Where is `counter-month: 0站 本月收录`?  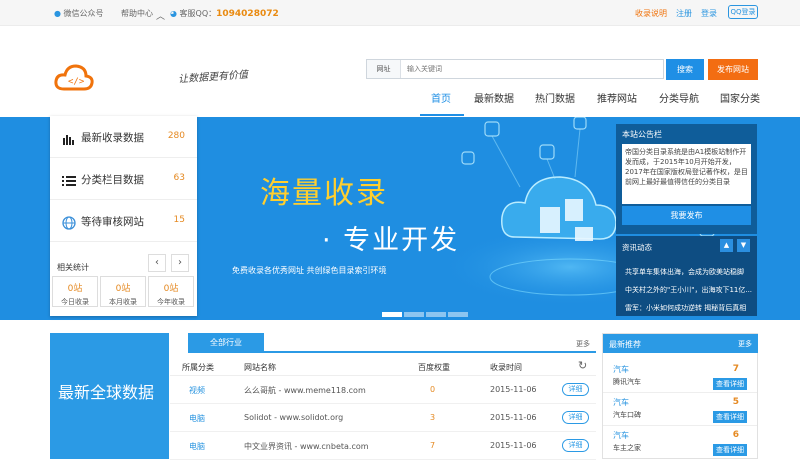 counter-month: 0站 本月收录 is located at coordinates (123, 291).